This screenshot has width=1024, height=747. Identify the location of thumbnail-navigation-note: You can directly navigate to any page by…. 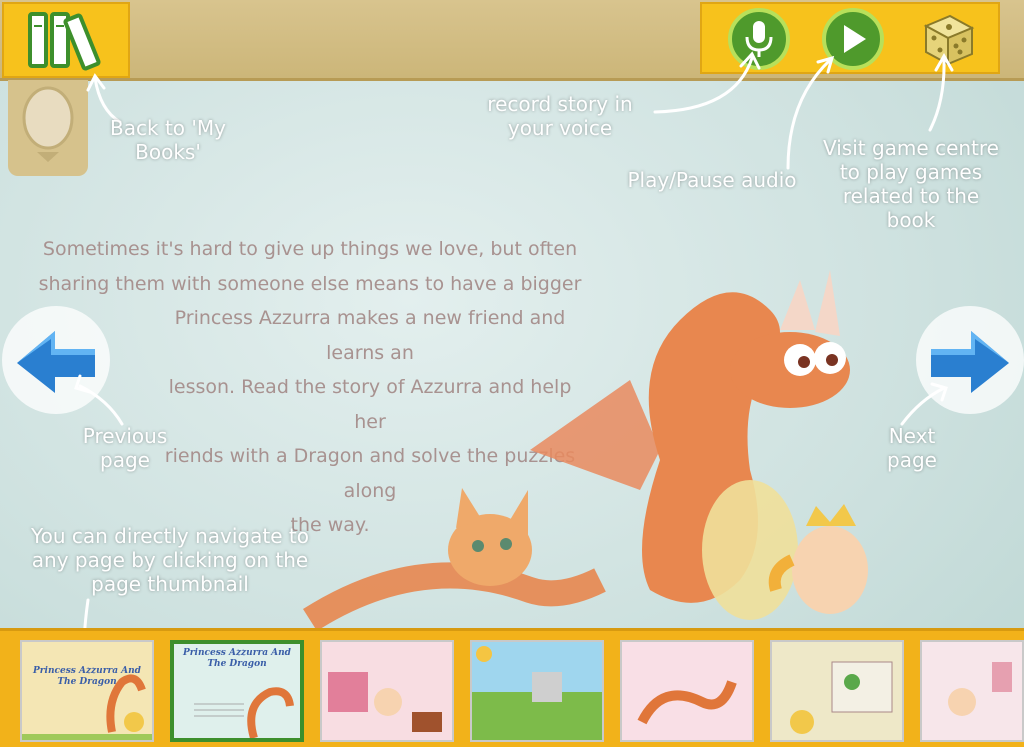
(170, 560).